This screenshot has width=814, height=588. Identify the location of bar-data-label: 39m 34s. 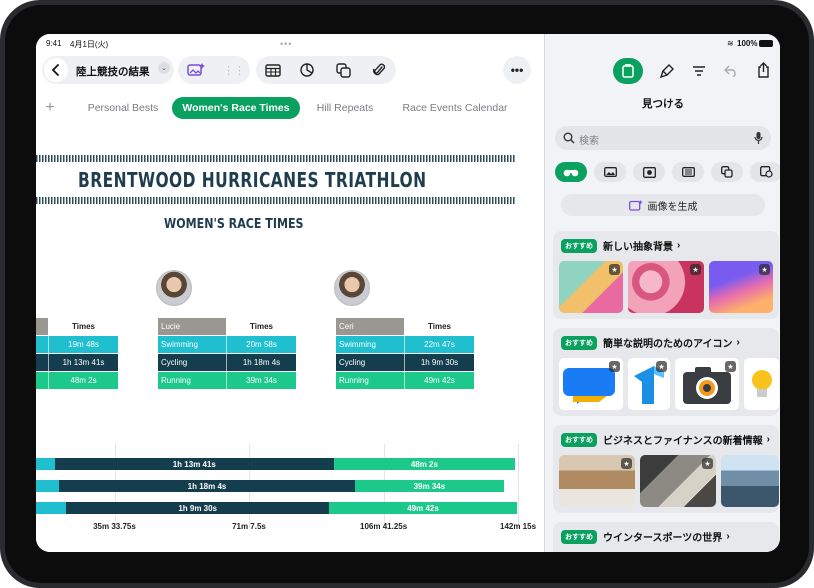
(429, 486).